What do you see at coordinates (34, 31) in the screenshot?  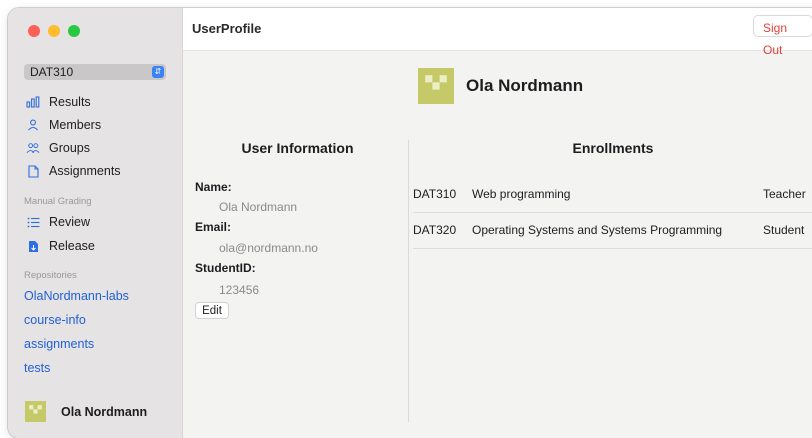 I see `close-window-button` at bounding box center [34, 31].